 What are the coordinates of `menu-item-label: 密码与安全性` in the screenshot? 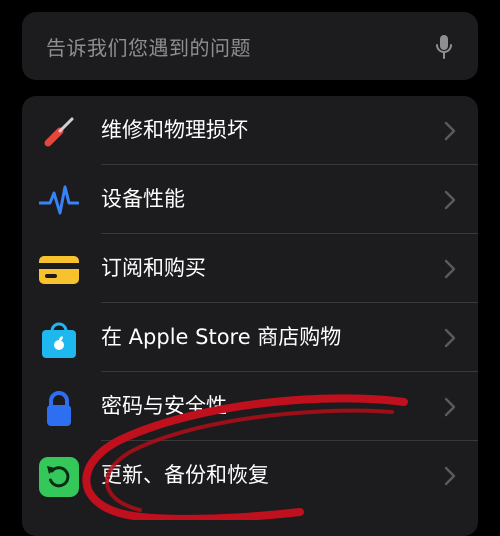 It's located at (164, 406).